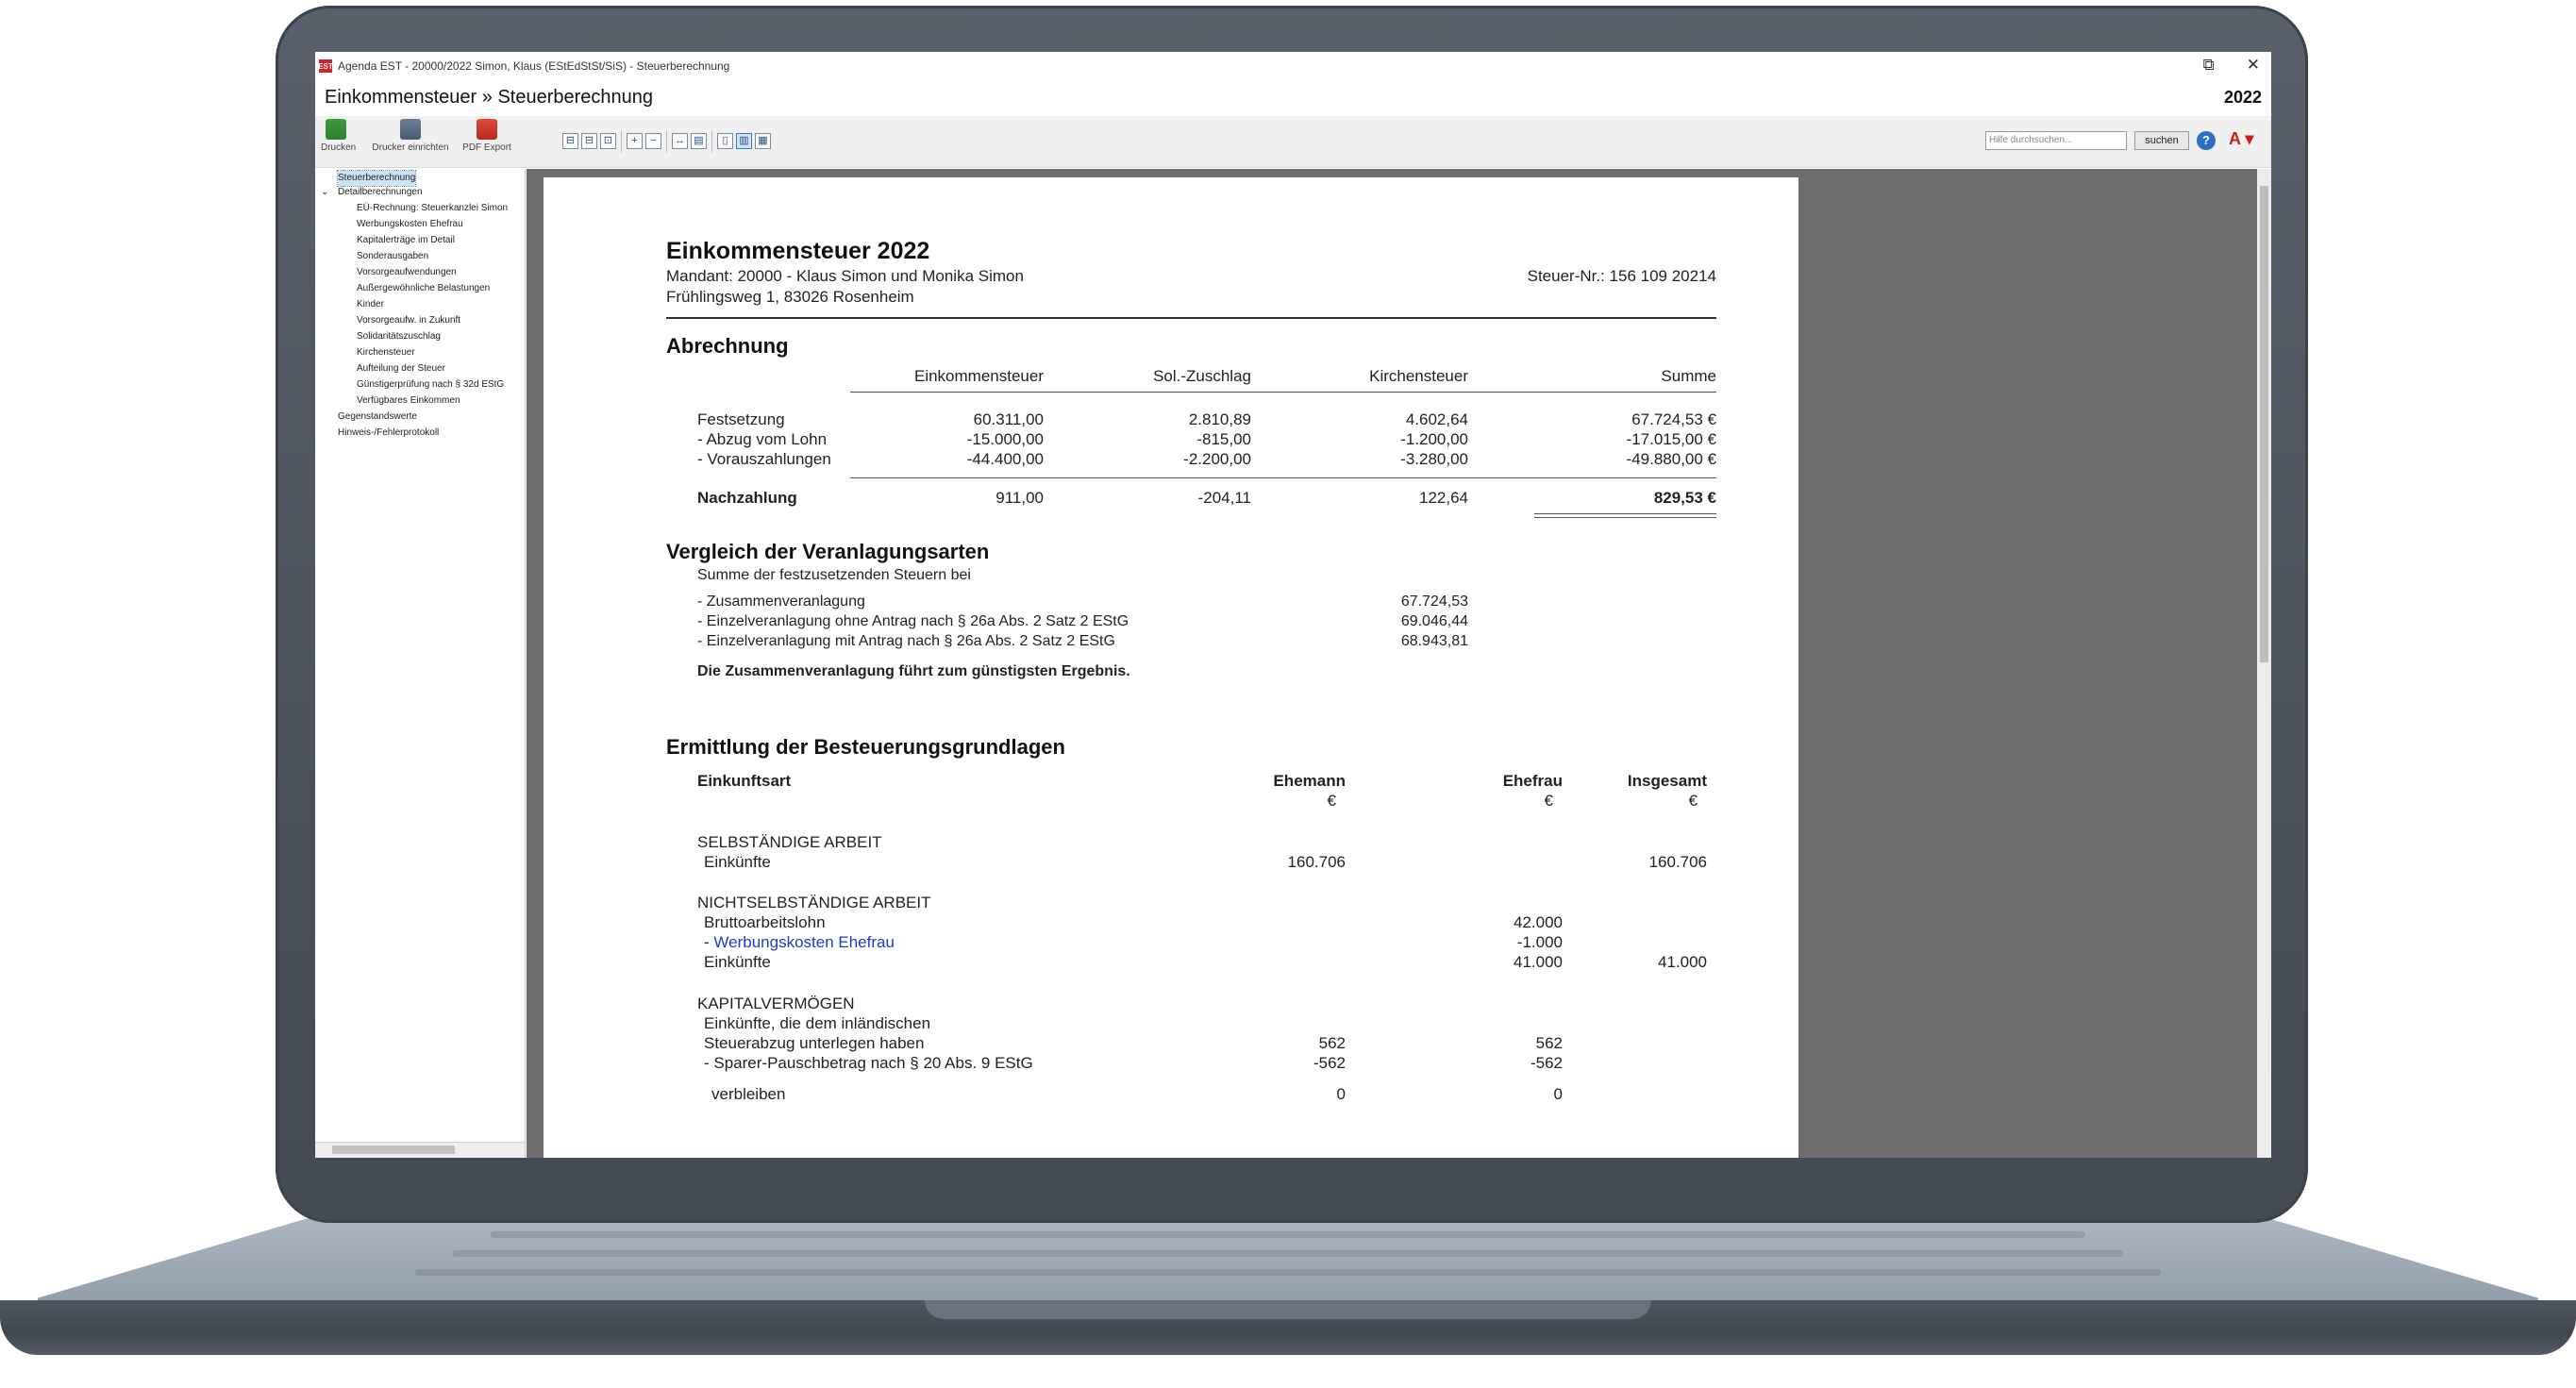 The height and width of the screenshot is (1388, 2576). I want to click on app-icon: EST, so click(325, 66).